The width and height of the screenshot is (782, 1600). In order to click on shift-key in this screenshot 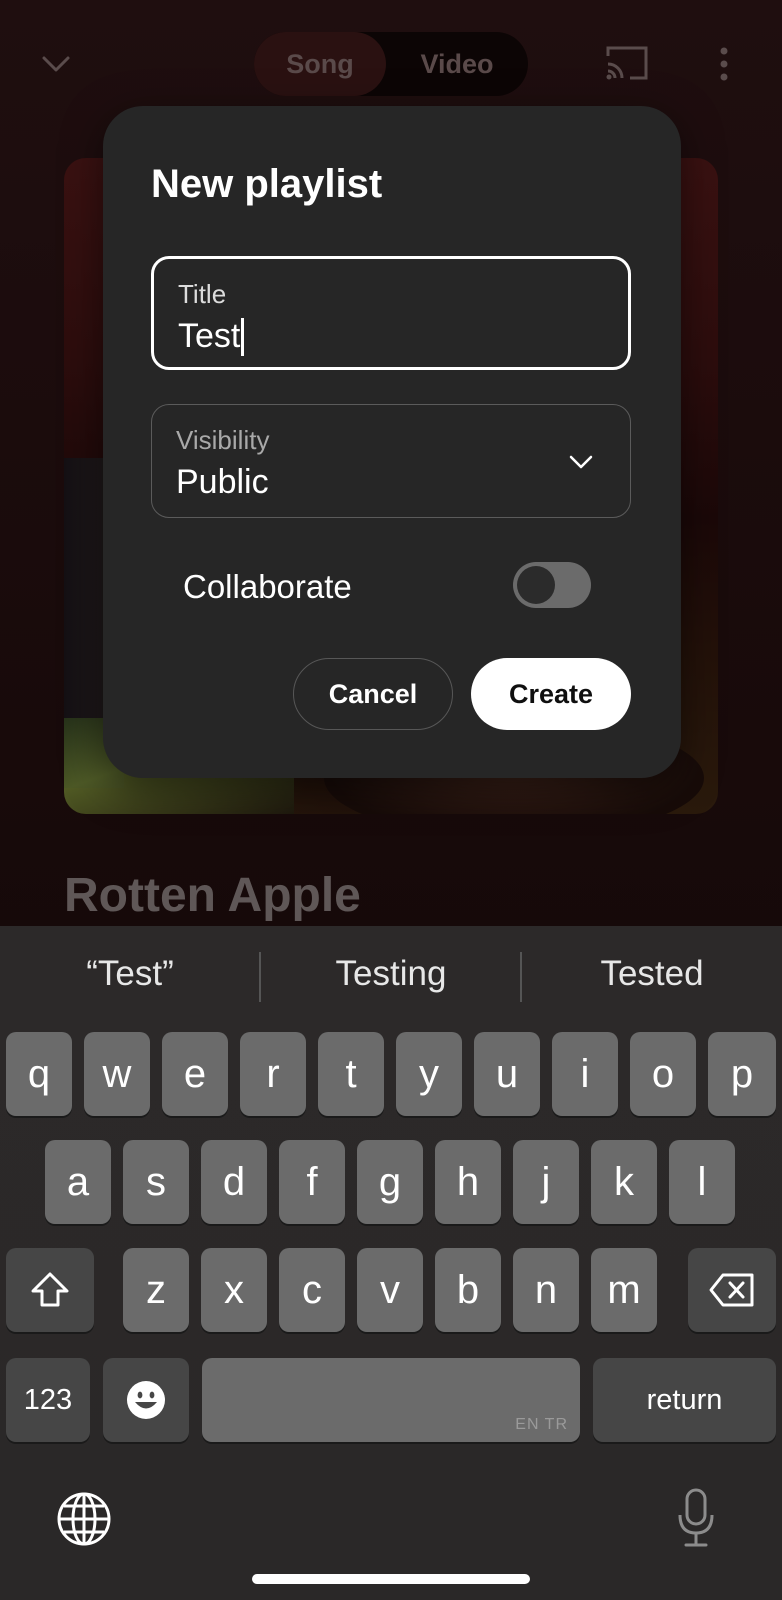, I will do `click(50, 1290)`.